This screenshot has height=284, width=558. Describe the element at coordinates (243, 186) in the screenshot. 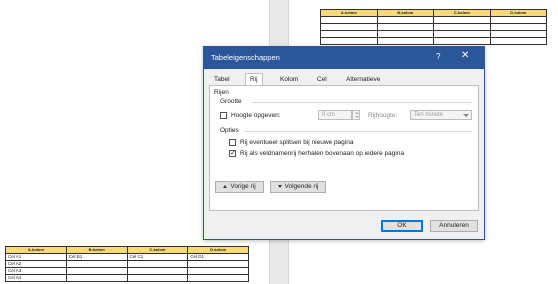

I see `previous-row-label: Vorige rij` at that location.